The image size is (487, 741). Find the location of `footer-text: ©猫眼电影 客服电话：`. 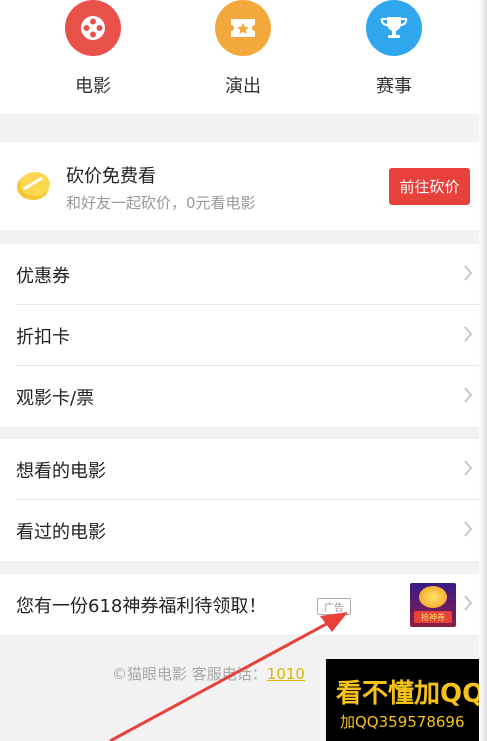

footer-text: ©猫眼电影 客服电话： is located at coordinates (189, 674).